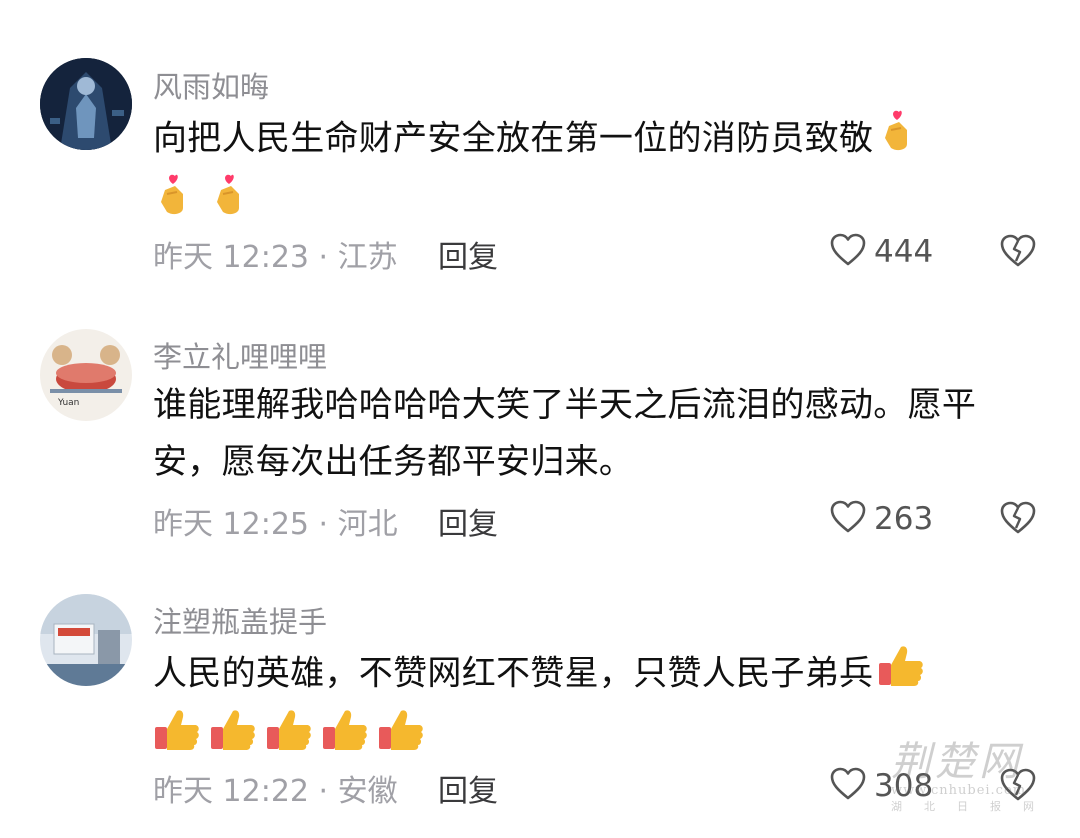  What do you see at coordinates (275, 257) in the screenshot?
I see `comment-time-location: 昨天 12:23 · 江苏` at bounding box center [275, 257].